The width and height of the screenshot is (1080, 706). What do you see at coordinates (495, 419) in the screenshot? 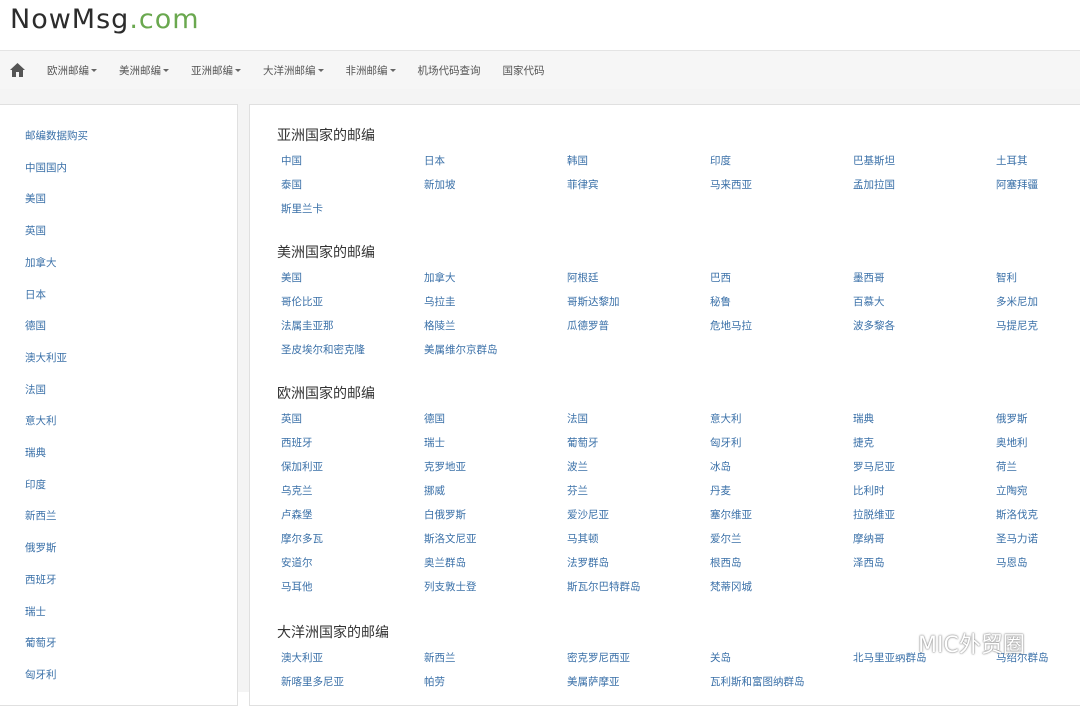
I see `country-link: 德国` at bounding box center [495, 419].